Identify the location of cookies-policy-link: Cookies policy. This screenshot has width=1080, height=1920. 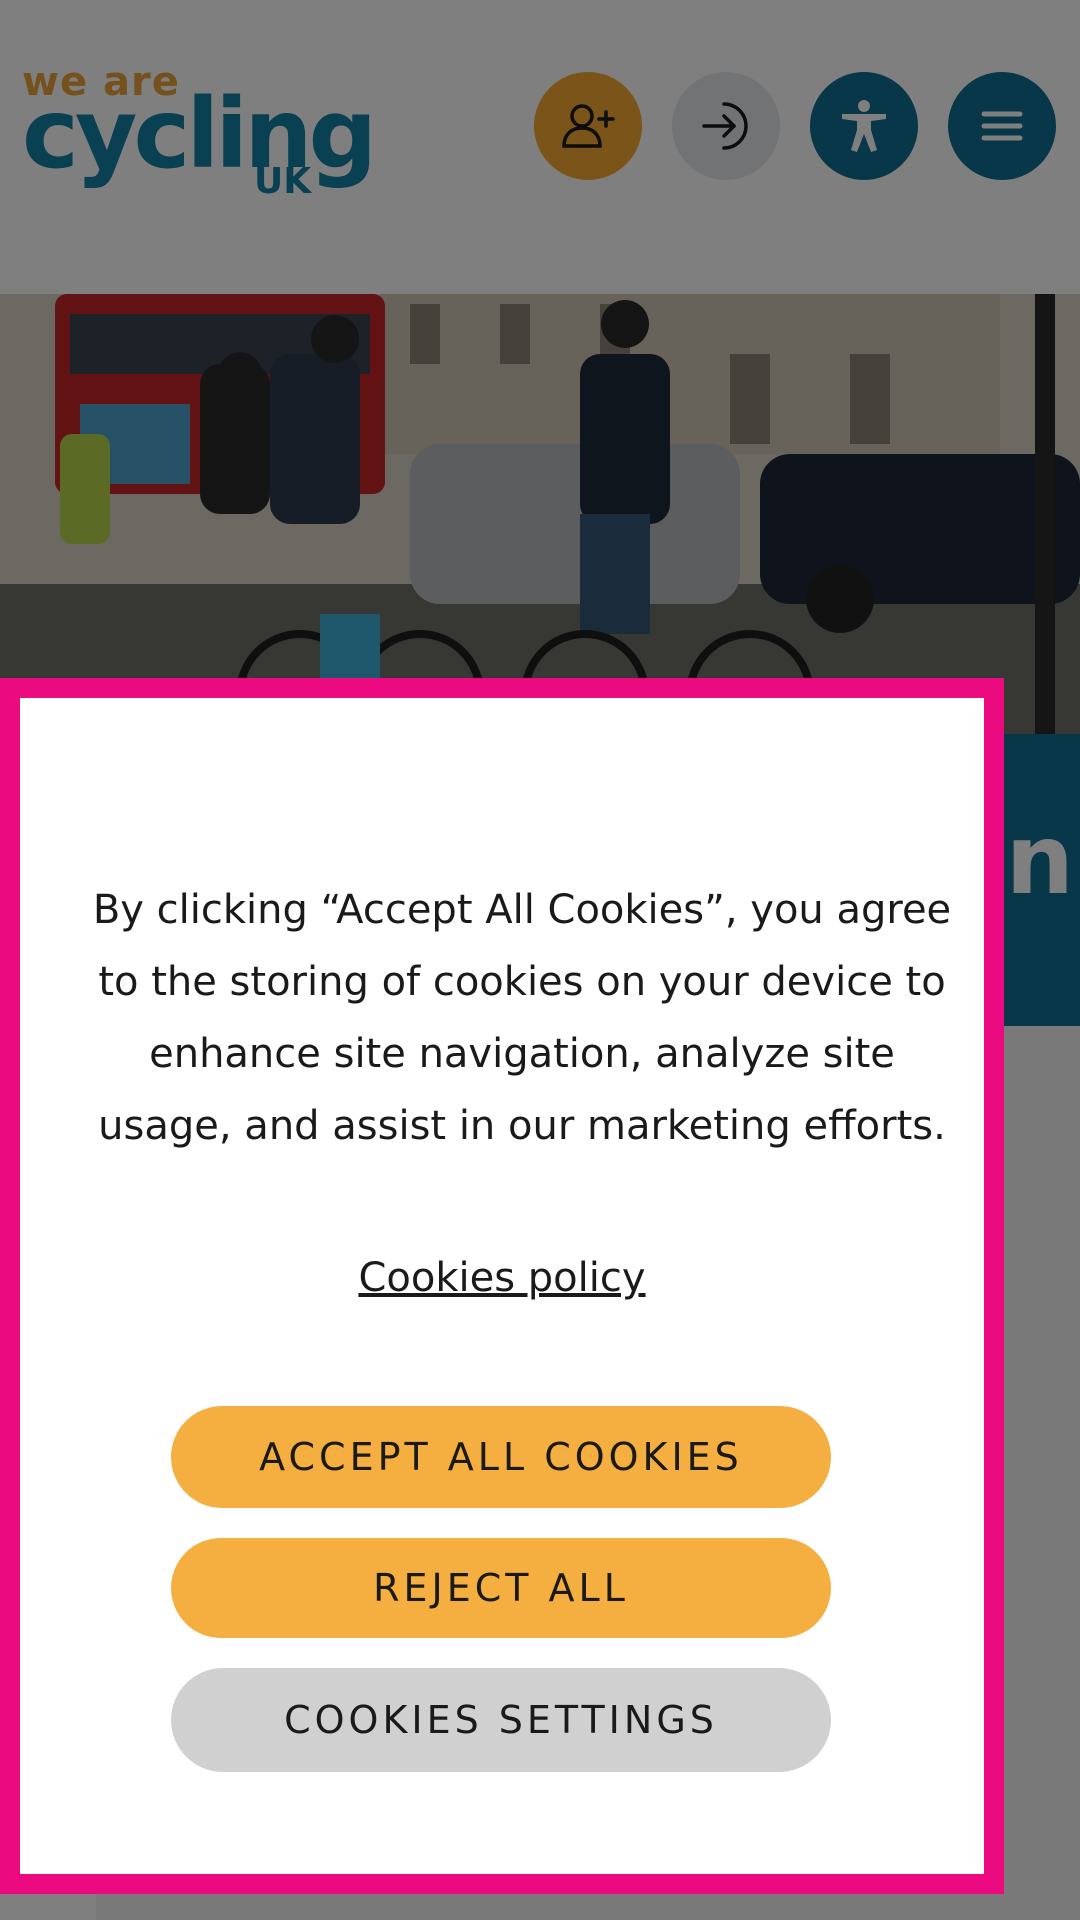
(502, 1278).